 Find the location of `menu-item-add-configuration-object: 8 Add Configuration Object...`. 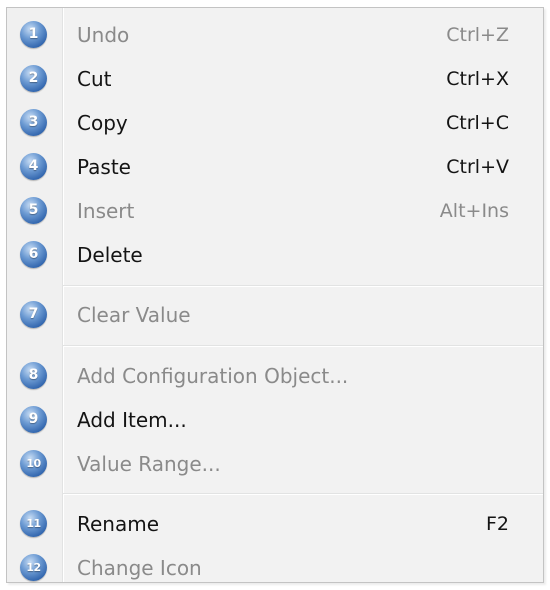

menu-item-add-configuration-object: 8 Add Configuration Object... is located at coordinates (275, 376).